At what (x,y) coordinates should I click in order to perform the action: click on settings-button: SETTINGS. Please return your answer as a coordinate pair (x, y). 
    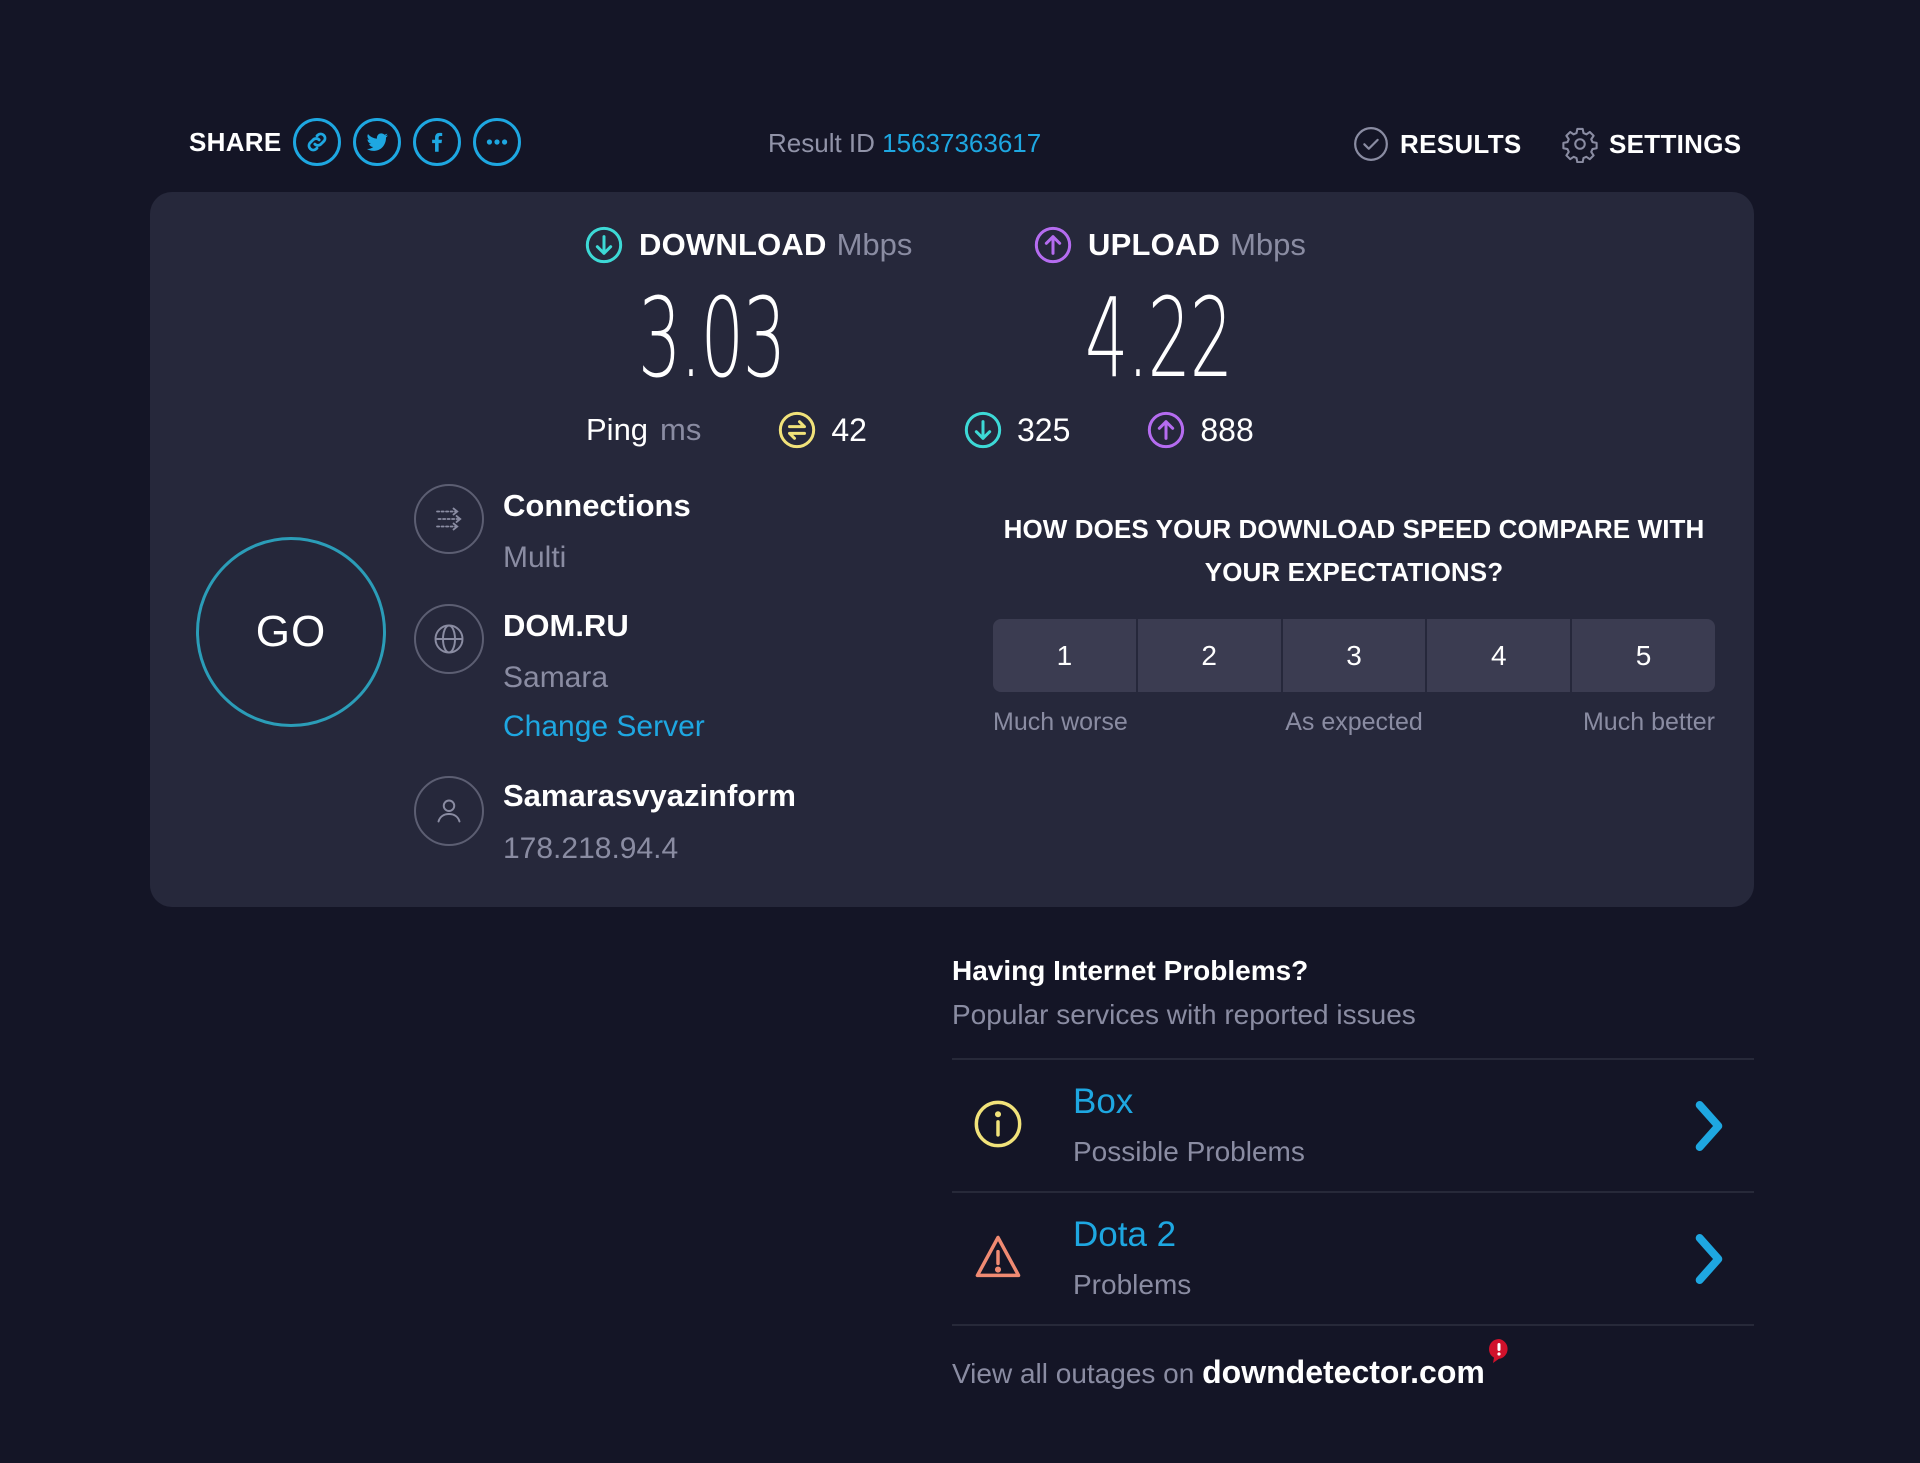
    Looking at the image, I should click on (1651, 144).